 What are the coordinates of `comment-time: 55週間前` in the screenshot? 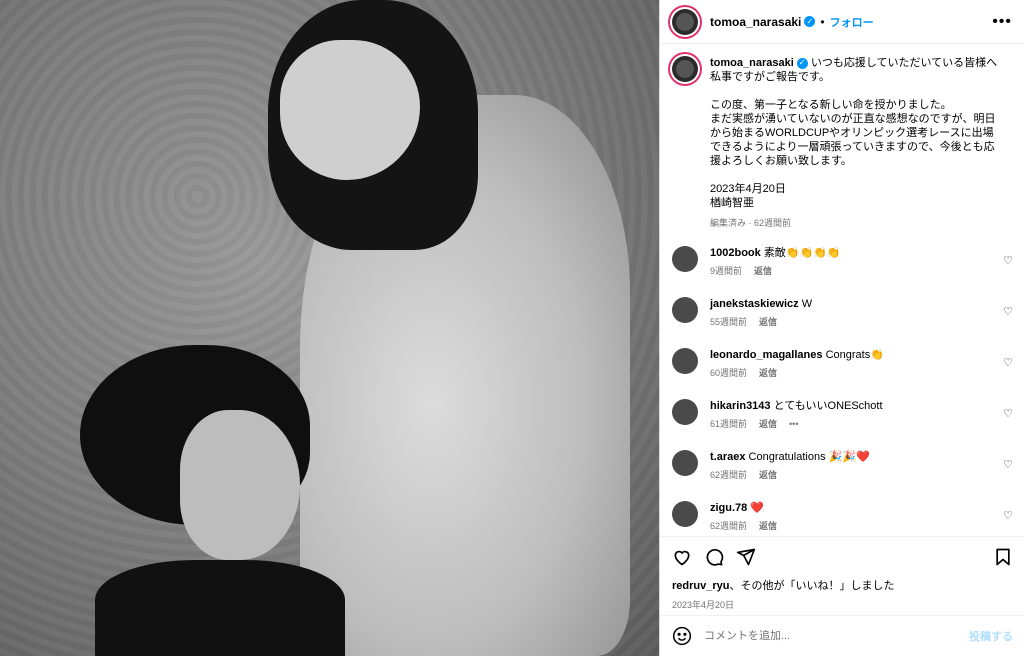 It's located at (728, 322).